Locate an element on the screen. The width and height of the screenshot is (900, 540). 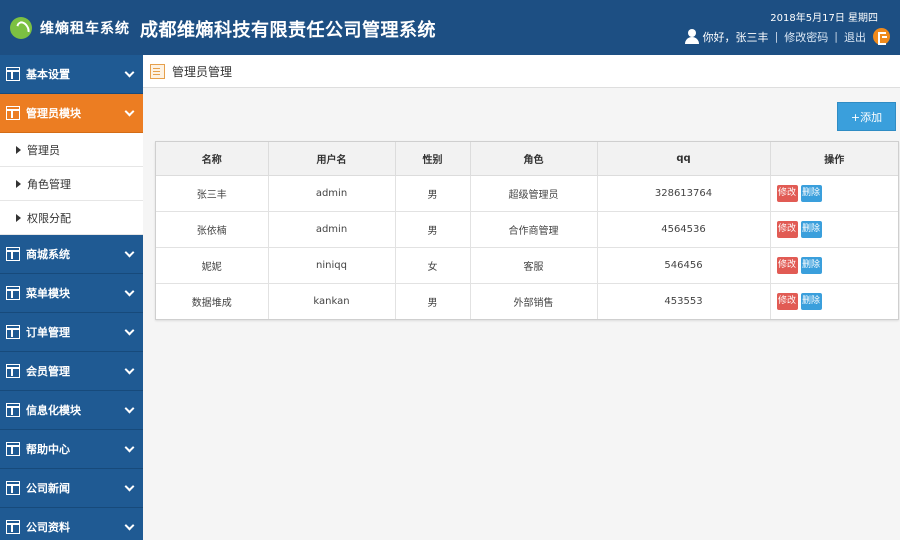
cell-qq: 453553 is located at coordinates (684, 301).